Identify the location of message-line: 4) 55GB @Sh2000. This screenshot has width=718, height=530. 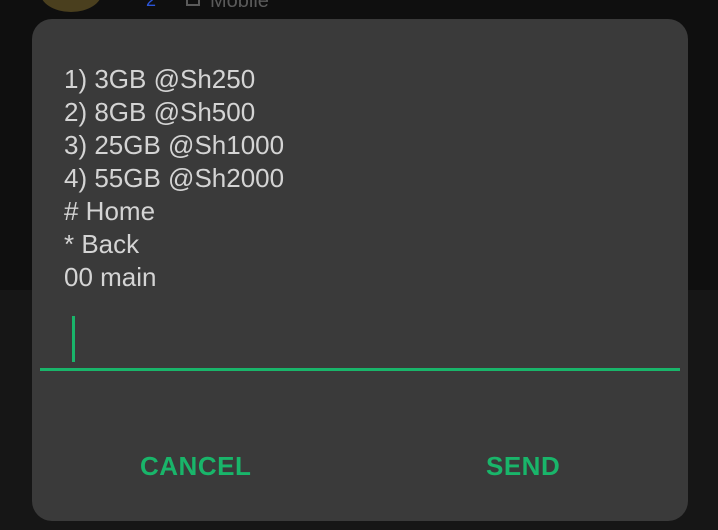
(174, 178).